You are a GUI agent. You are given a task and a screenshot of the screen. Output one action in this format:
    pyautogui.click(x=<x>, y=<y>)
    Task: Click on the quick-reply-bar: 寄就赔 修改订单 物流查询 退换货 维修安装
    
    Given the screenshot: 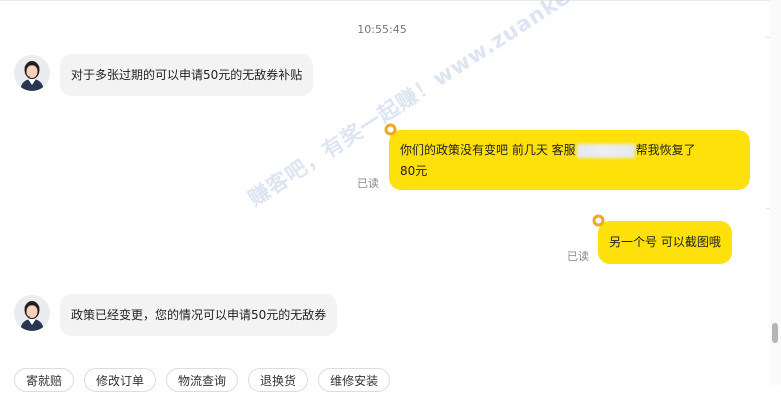 What is the action you would take?
    pyautogui.click(x=202, y=380)
    